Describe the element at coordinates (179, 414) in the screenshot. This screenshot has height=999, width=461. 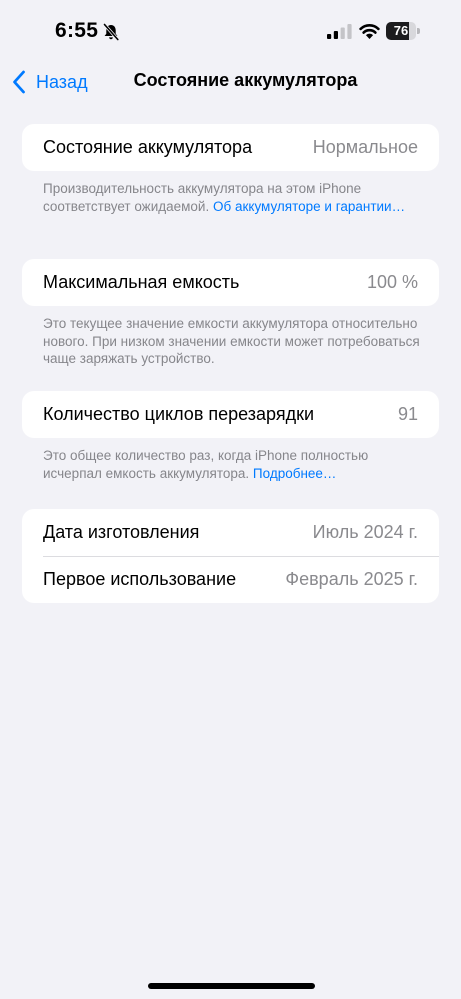
I see `cycle-count-label: Количество циклов перезарядки` at that location.